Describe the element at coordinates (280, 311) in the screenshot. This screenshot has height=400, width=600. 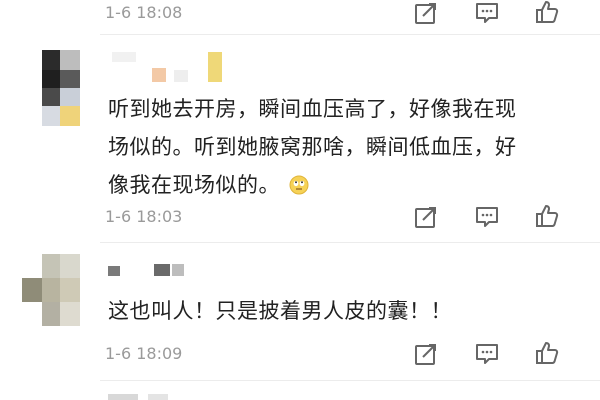
I see `comment-line: 这也叫人！只是披着男人皮的囊！！` at that location.